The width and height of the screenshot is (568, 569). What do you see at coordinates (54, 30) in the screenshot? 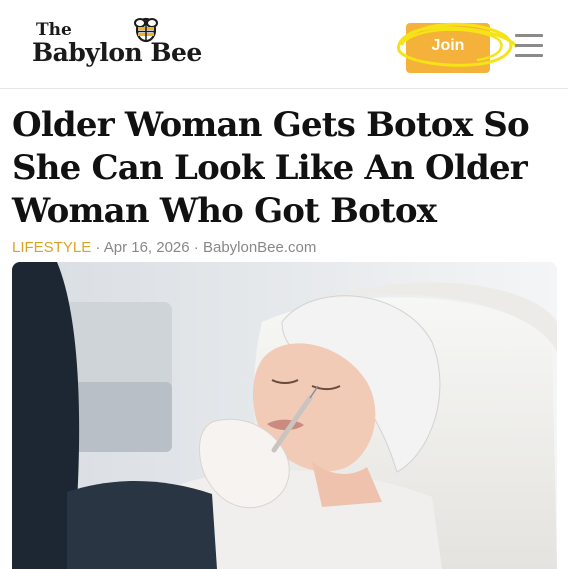
I see `logo-line-the: The` at bounding box center [54, 30].